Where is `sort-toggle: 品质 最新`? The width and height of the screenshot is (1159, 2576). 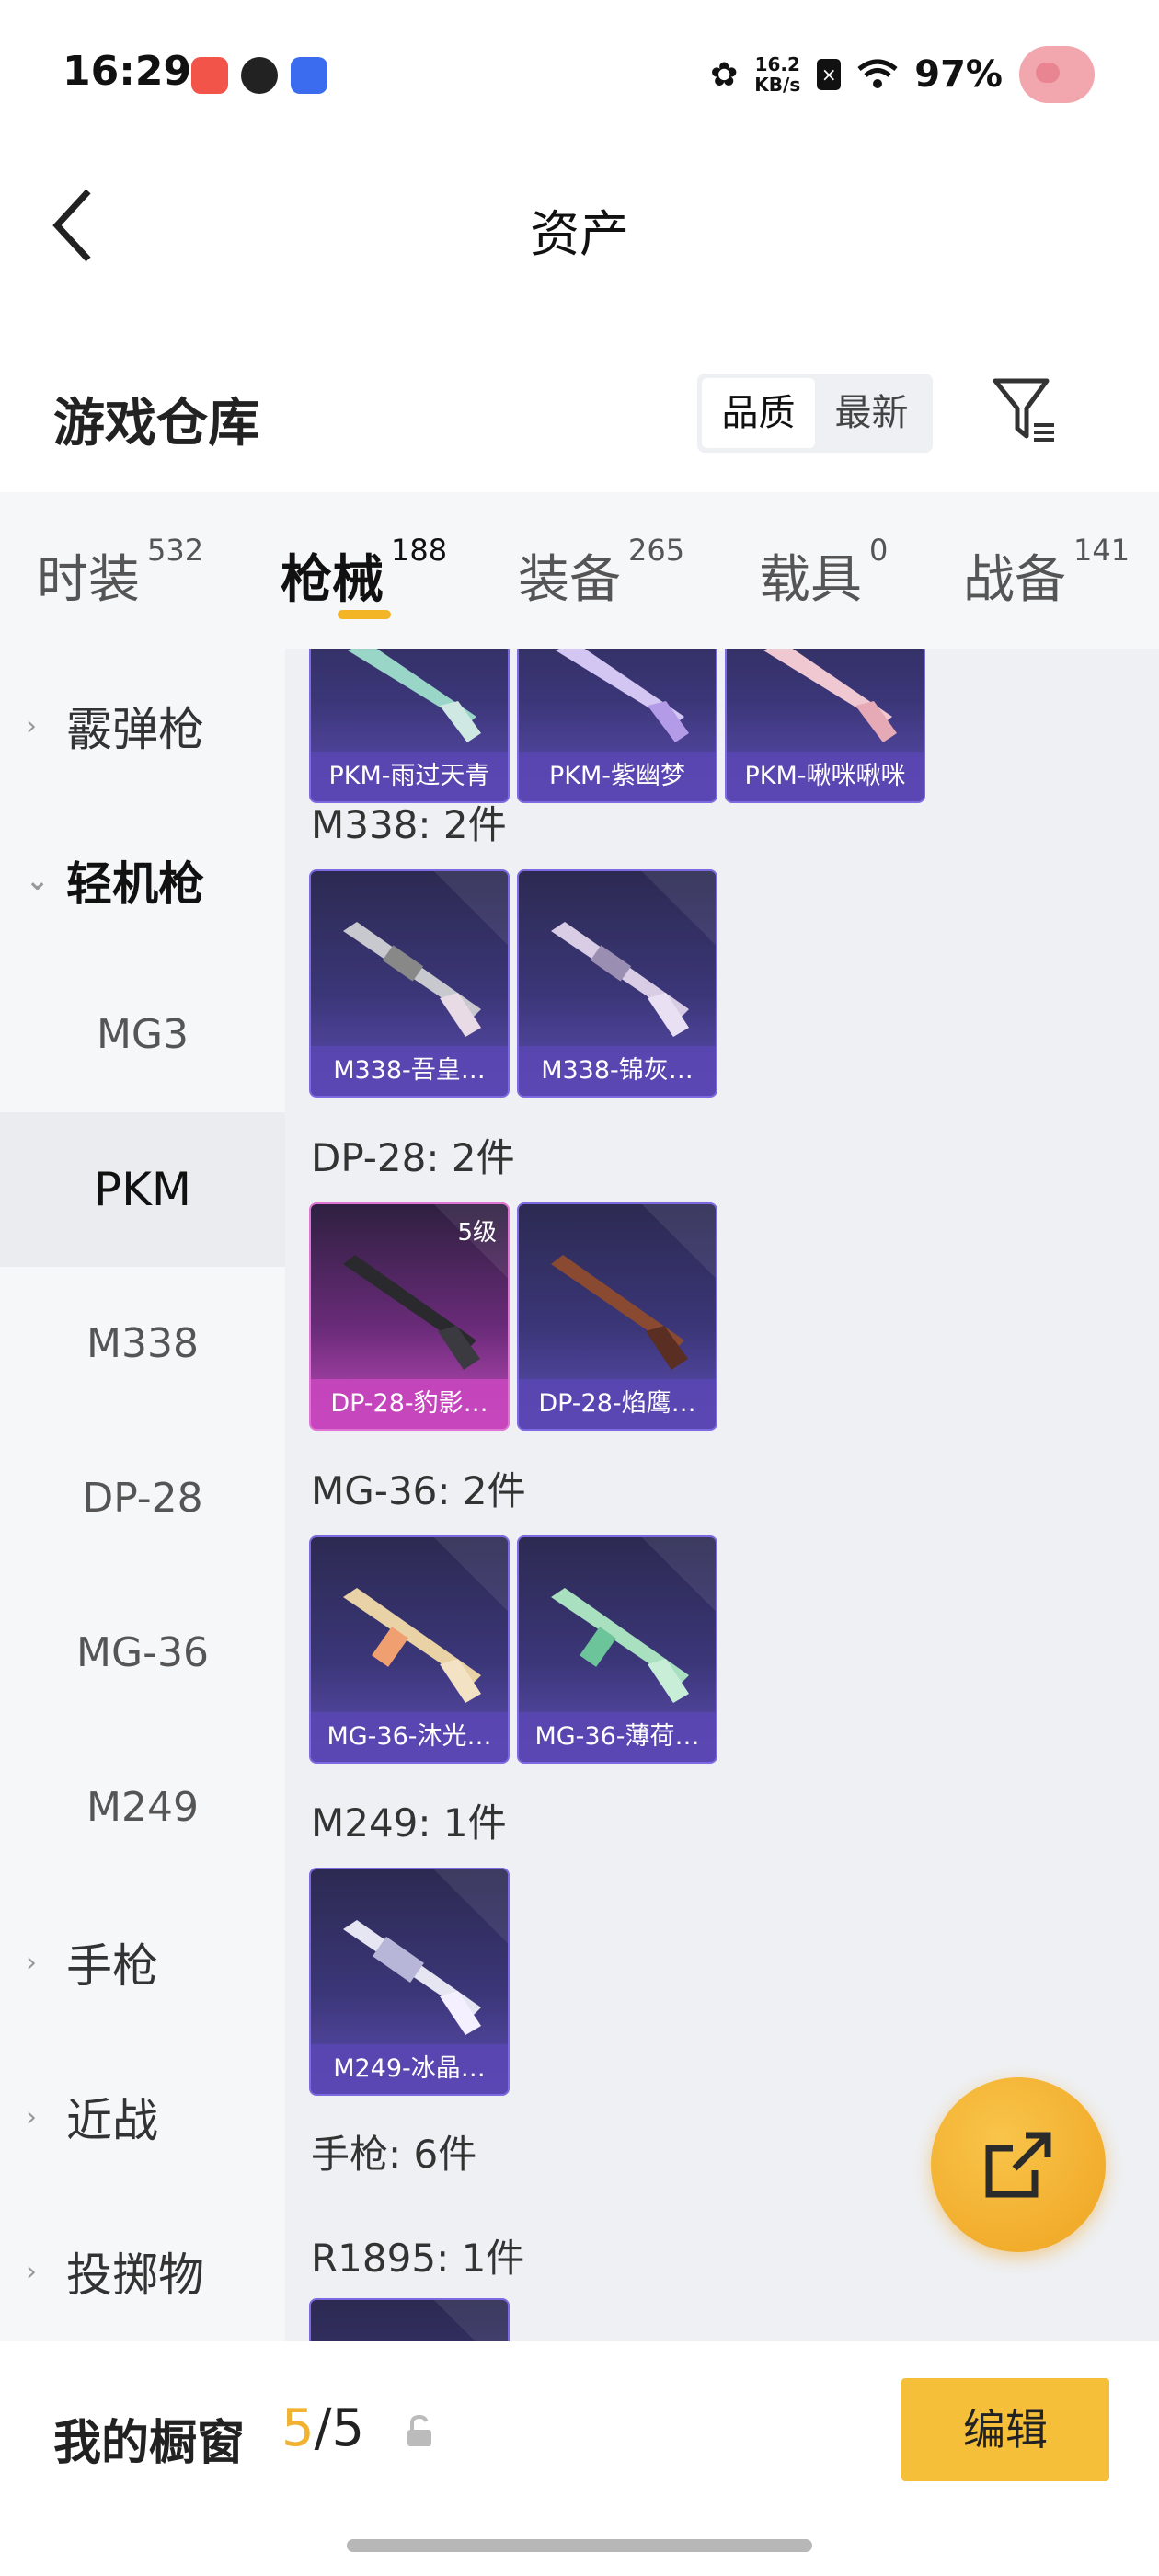 sort-toggle: 品质 最新 is located at coordinates (815, 413).